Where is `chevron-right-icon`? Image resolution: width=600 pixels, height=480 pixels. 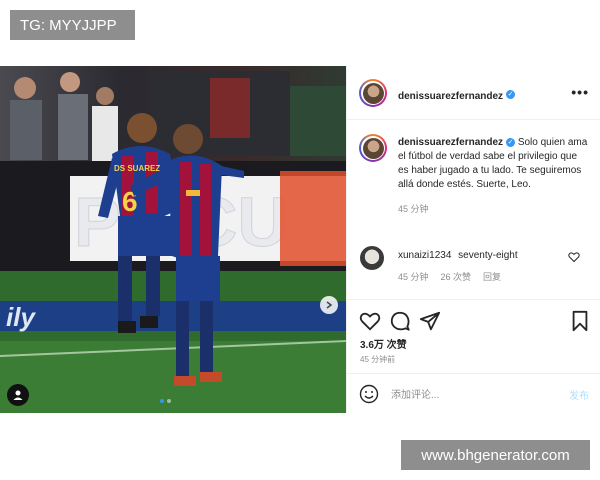
chevron-right-icon is located at coordinates (329, 305).